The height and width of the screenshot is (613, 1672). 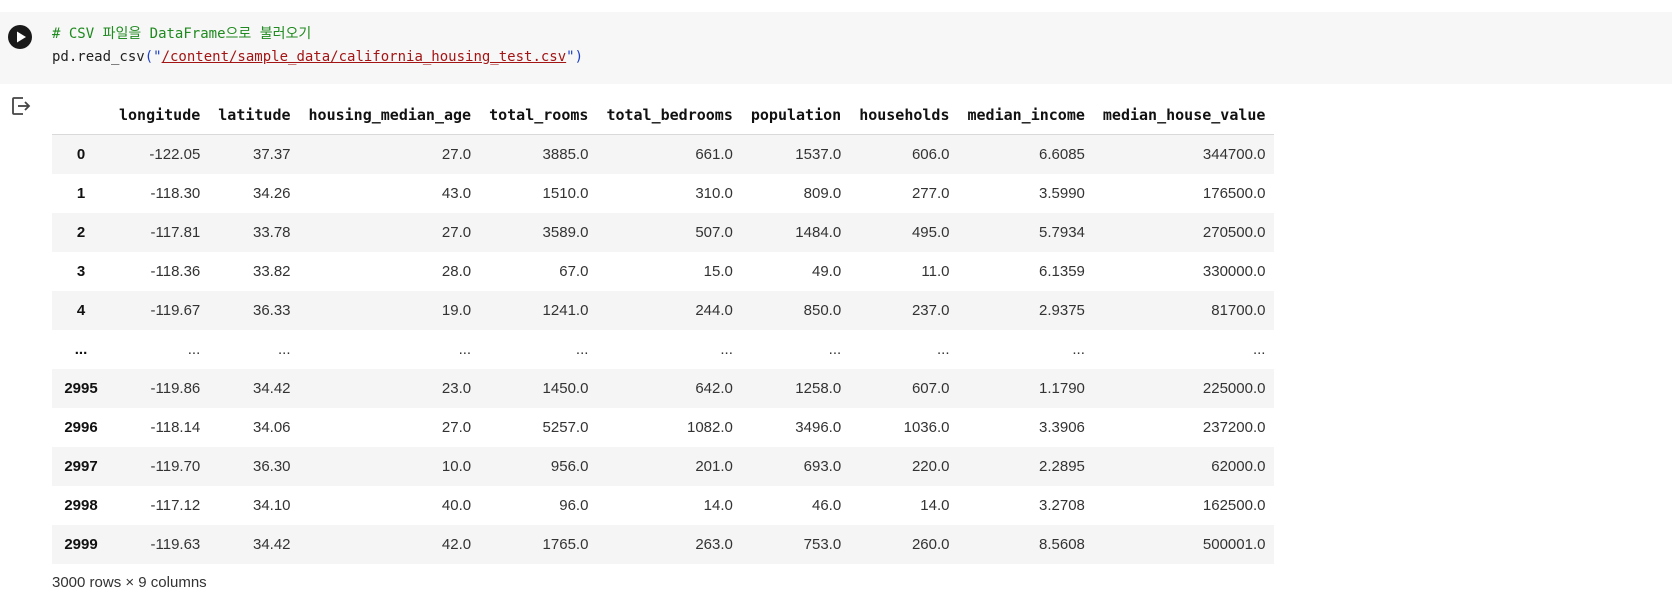 What do you see at coordinates (81, 271) in the screenshot?
I see `row-index: 3` at bounding box center [81, 271].